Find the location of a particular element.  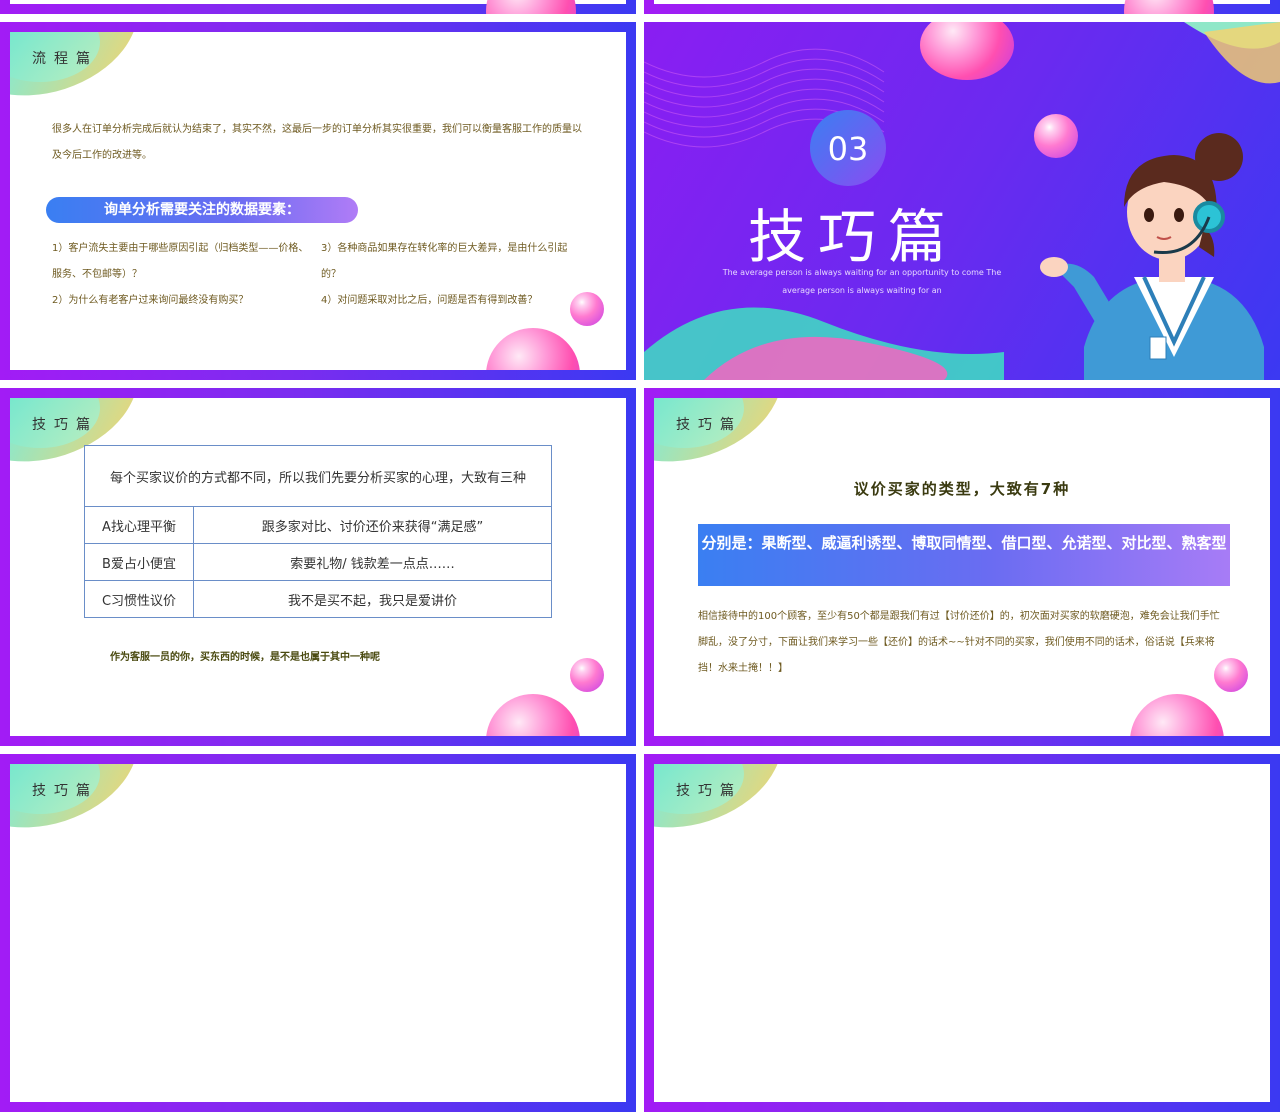

cover-title: 技巧篇 is located at coordinates (853, 237).